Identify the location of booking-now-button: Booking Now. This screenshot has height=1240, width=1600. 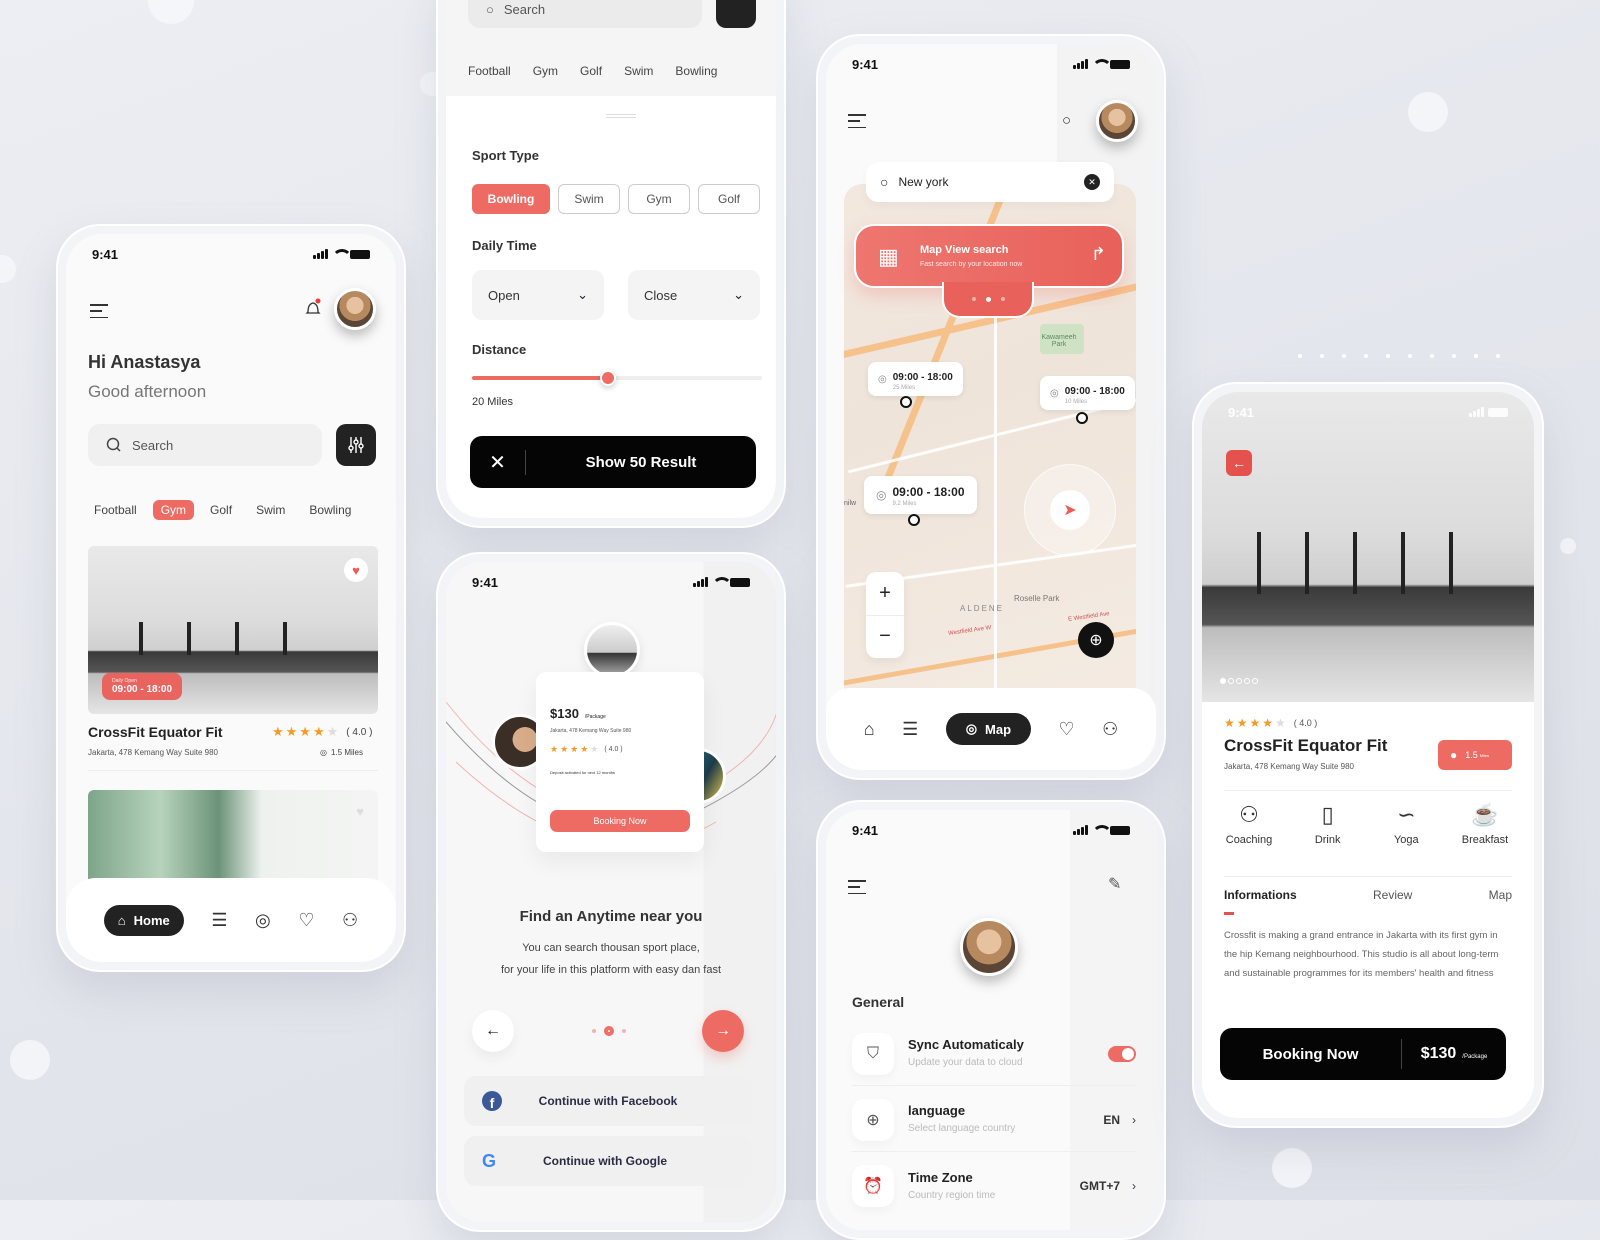
(620, 821).